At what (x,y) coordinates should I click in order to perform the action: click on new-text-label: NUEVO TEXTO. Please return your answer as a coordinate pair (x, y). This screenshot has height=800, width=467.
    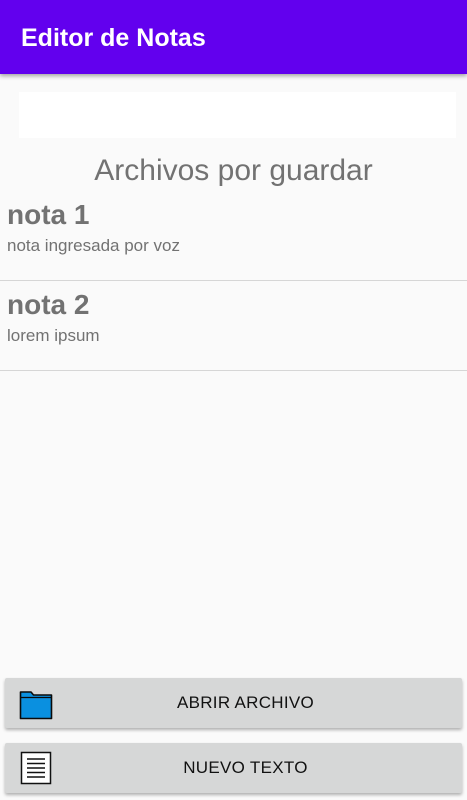
    Looking at the image, I should click on (245, 767).